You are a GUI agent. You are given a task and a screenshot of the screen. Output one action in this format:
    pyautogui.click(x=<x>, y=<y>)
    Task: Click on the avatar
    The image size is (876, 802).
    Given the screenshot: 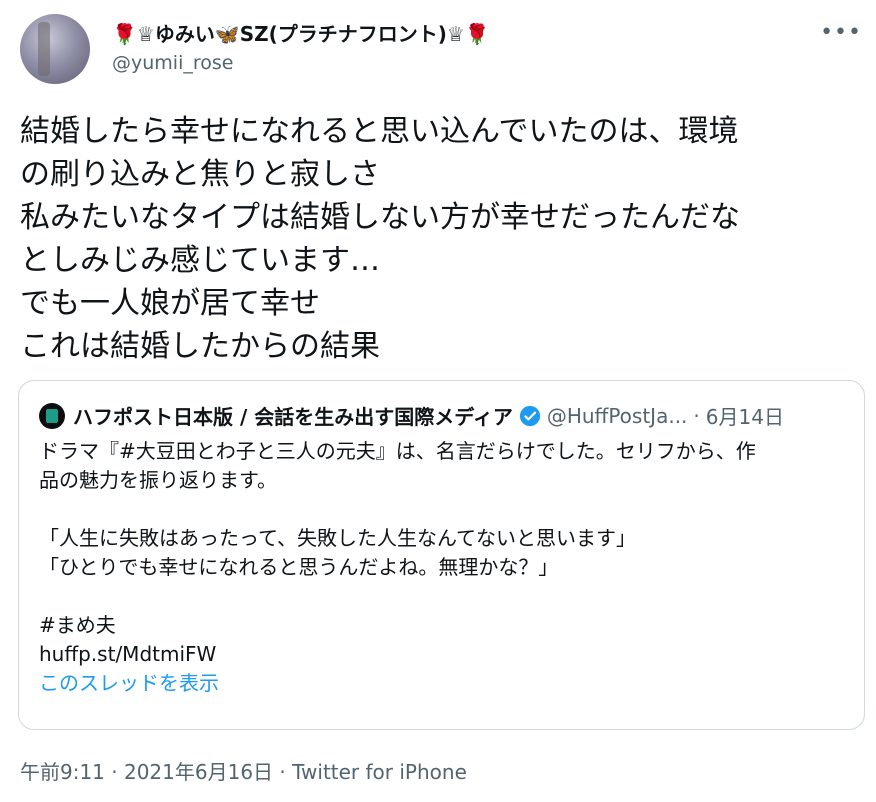 What is the action you would take?
    pyautogui.click(x=55, y=49)
    